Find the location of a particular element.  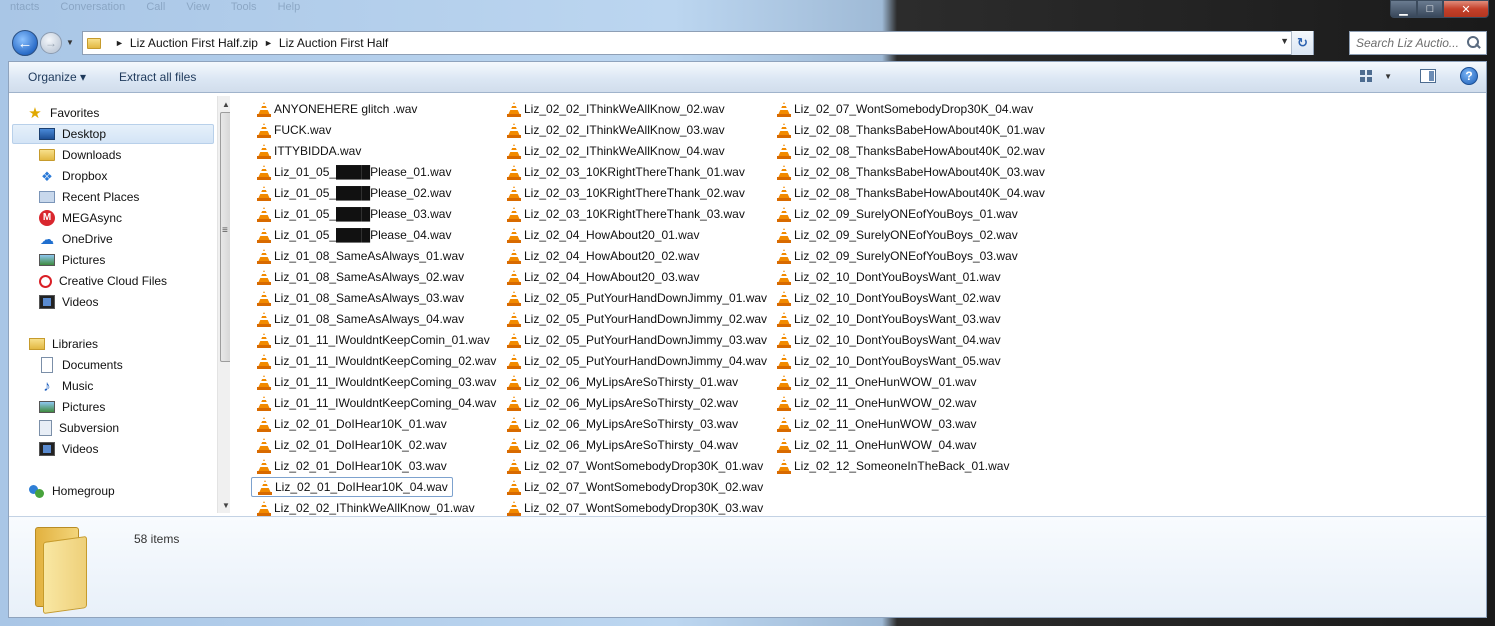

file-item: Liz_02_07_WontSomebodyDrop30K_02.wav is located at coordinates (634, 487).